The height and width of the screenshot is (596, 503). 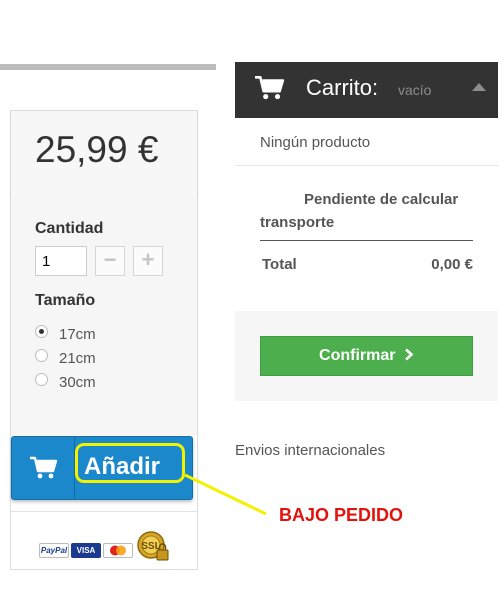 I want to click on chevron-right-icon, so click(x=409, y=354).